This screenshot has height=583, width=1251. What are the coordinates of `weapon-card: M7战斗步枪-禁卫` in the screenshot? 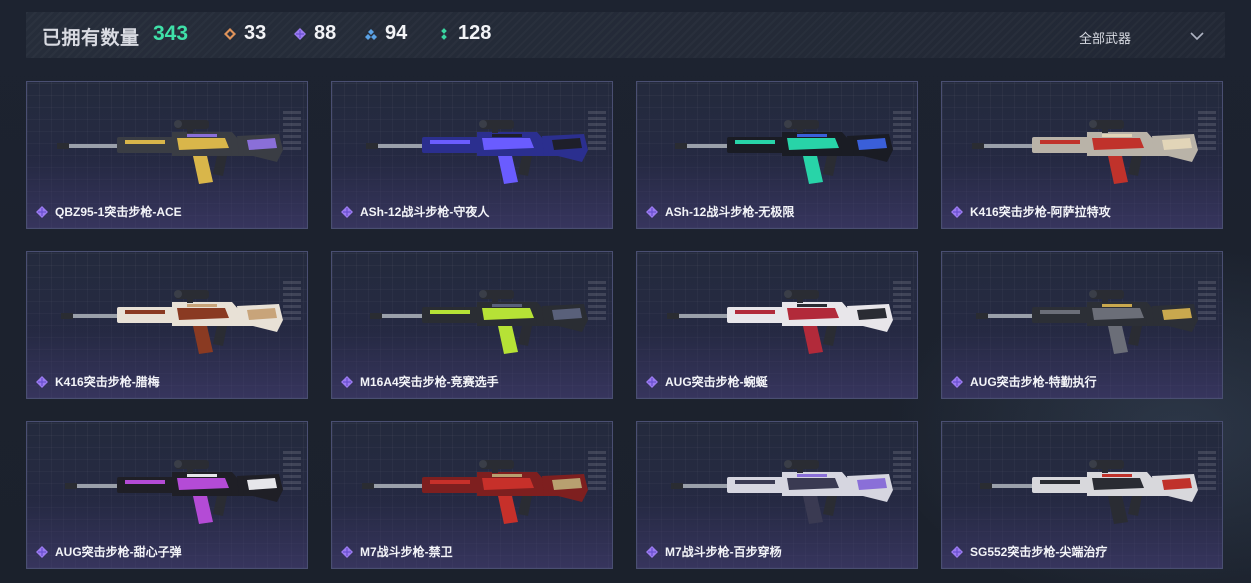 It's located at (472, 495).